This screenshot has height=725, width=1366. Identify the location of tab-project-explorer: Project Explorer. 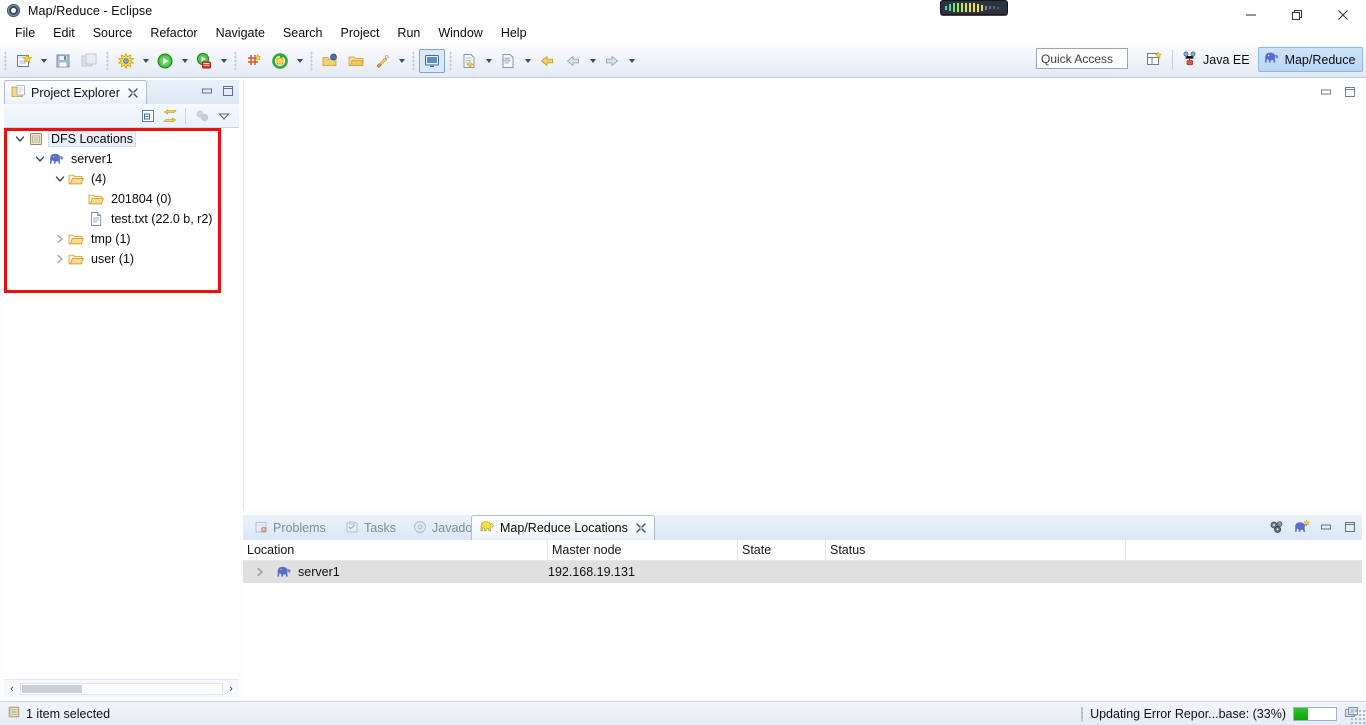
(75, 92).